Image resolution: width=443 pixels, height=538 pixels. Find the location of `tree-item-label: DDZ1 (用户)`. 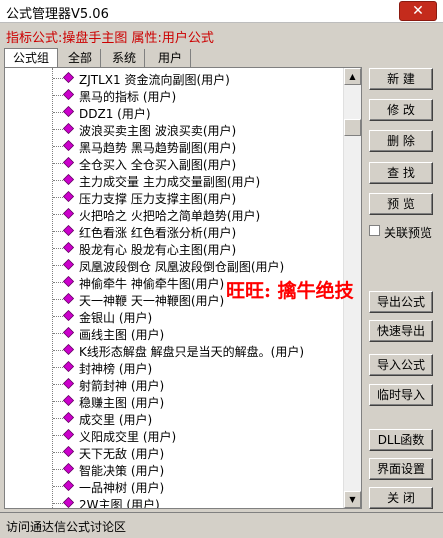

tree-item-label: DDZ1 (用户) is located at coordinates (115, 114).